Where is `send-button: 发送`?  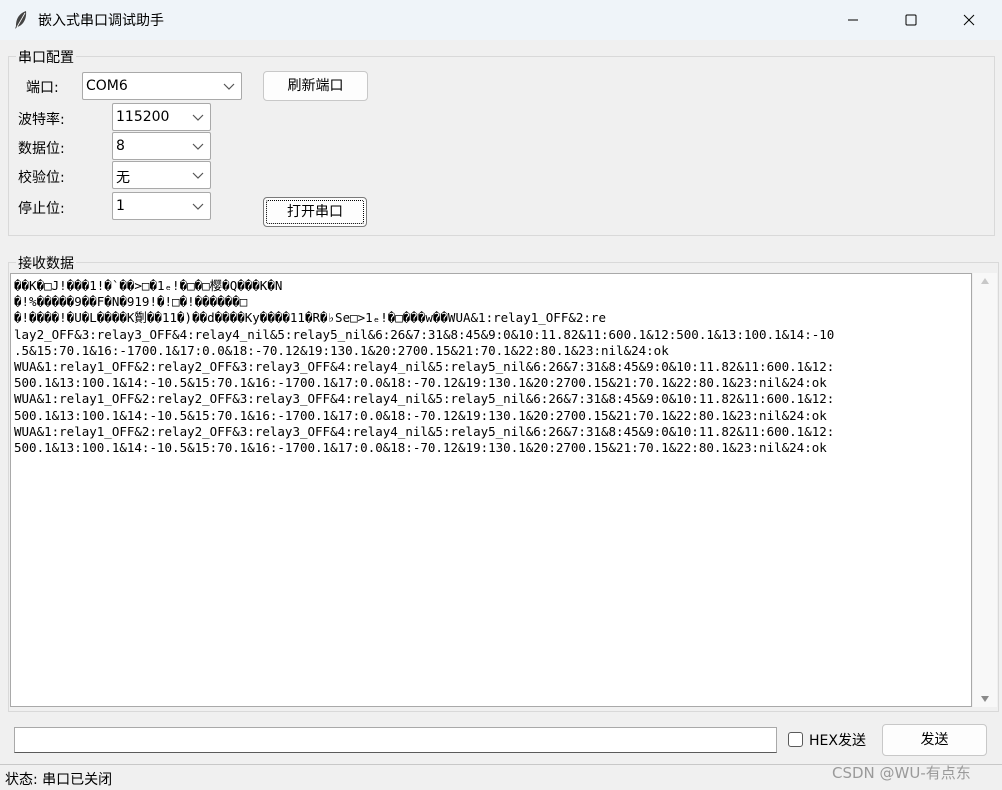 send-button: 发送 is located at coordinates (934, 740).